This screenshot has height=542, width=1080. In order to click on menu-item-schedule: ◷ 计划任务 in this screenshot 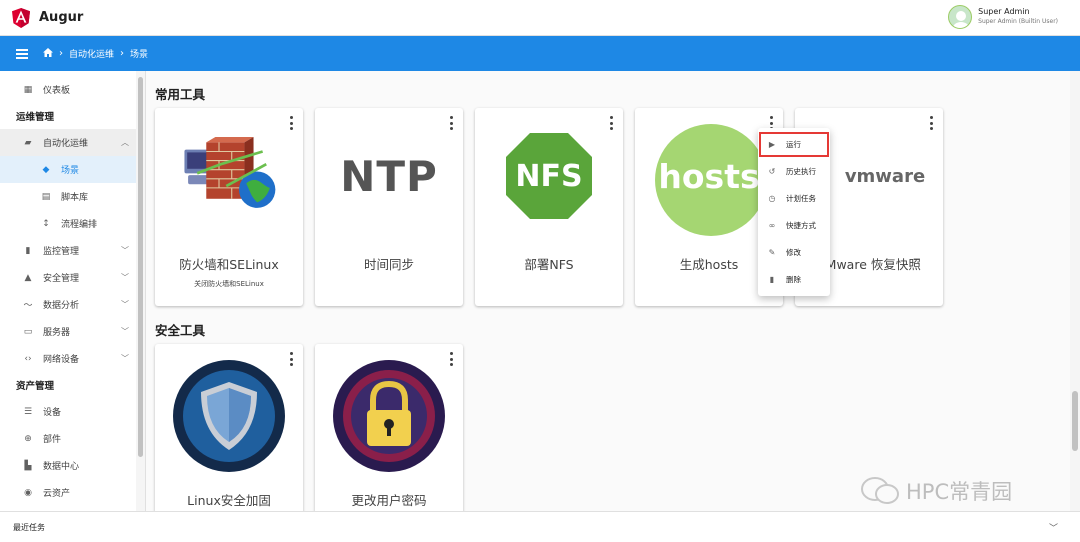, I will do `click(794, 198)`.